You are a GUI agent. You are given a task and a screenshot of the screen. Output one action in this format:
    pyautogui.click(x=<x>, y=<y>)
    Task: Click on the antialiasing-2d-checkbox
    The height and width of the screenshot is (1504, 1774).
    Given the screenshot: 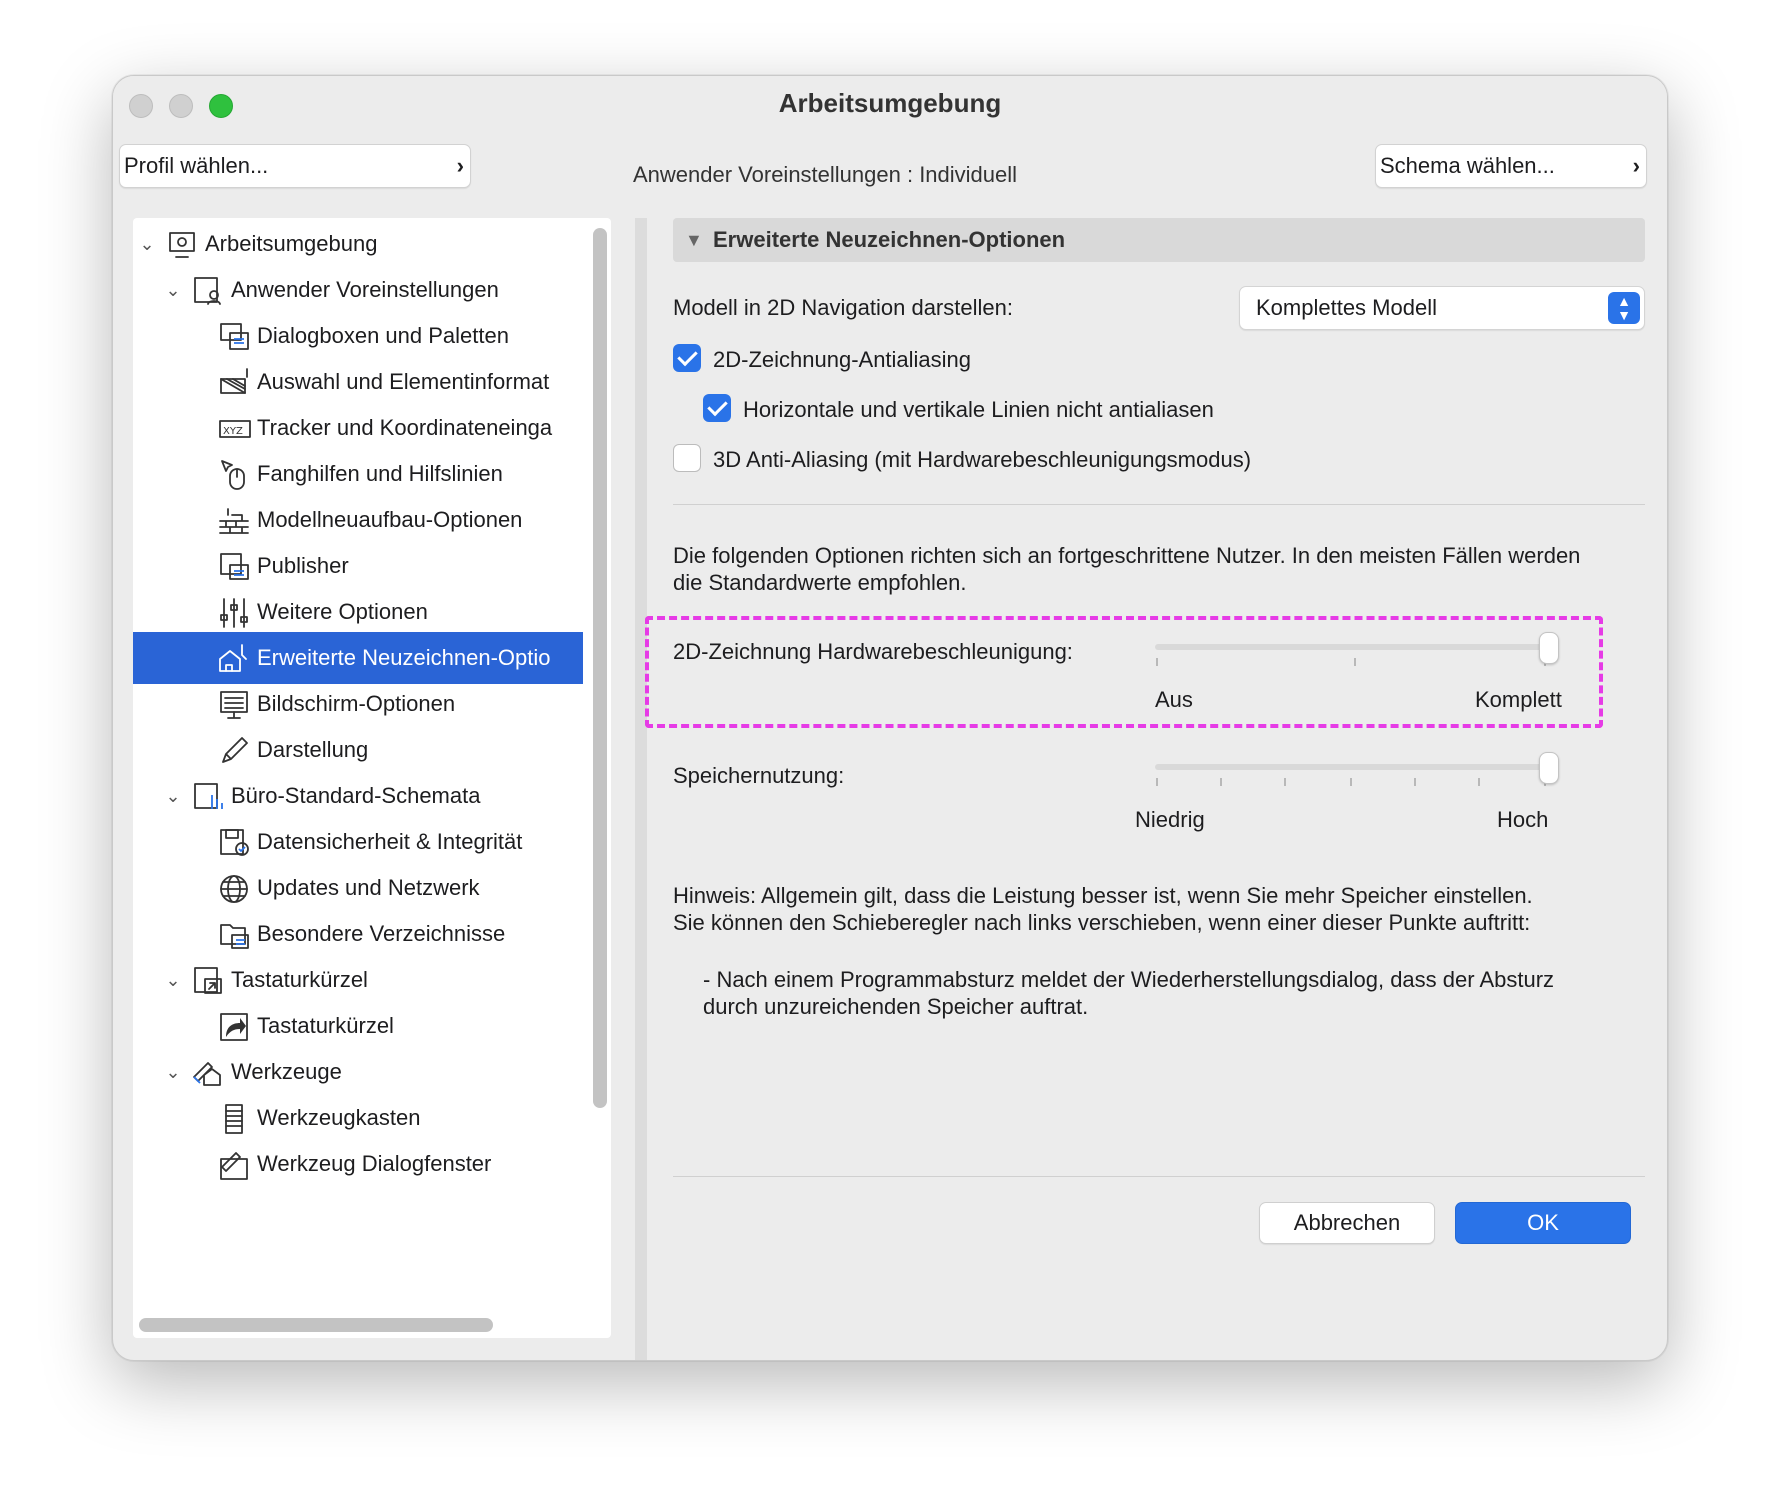 What is the action you would take?
    pyautogui.click(x=687, y=358)
    